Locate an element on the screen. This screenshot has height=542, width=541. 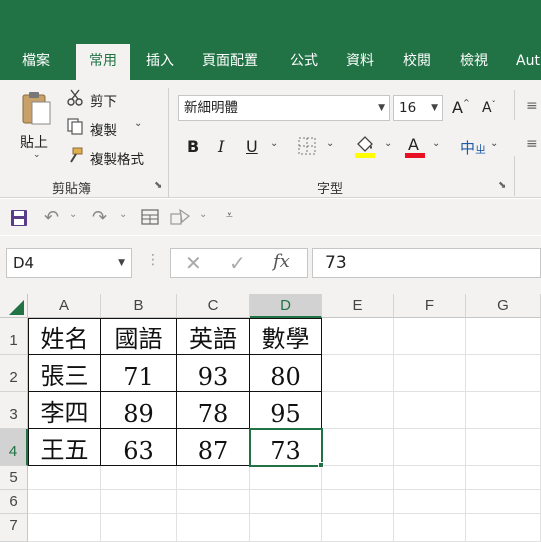
cell-d5 is located at coordinates (286, 478).